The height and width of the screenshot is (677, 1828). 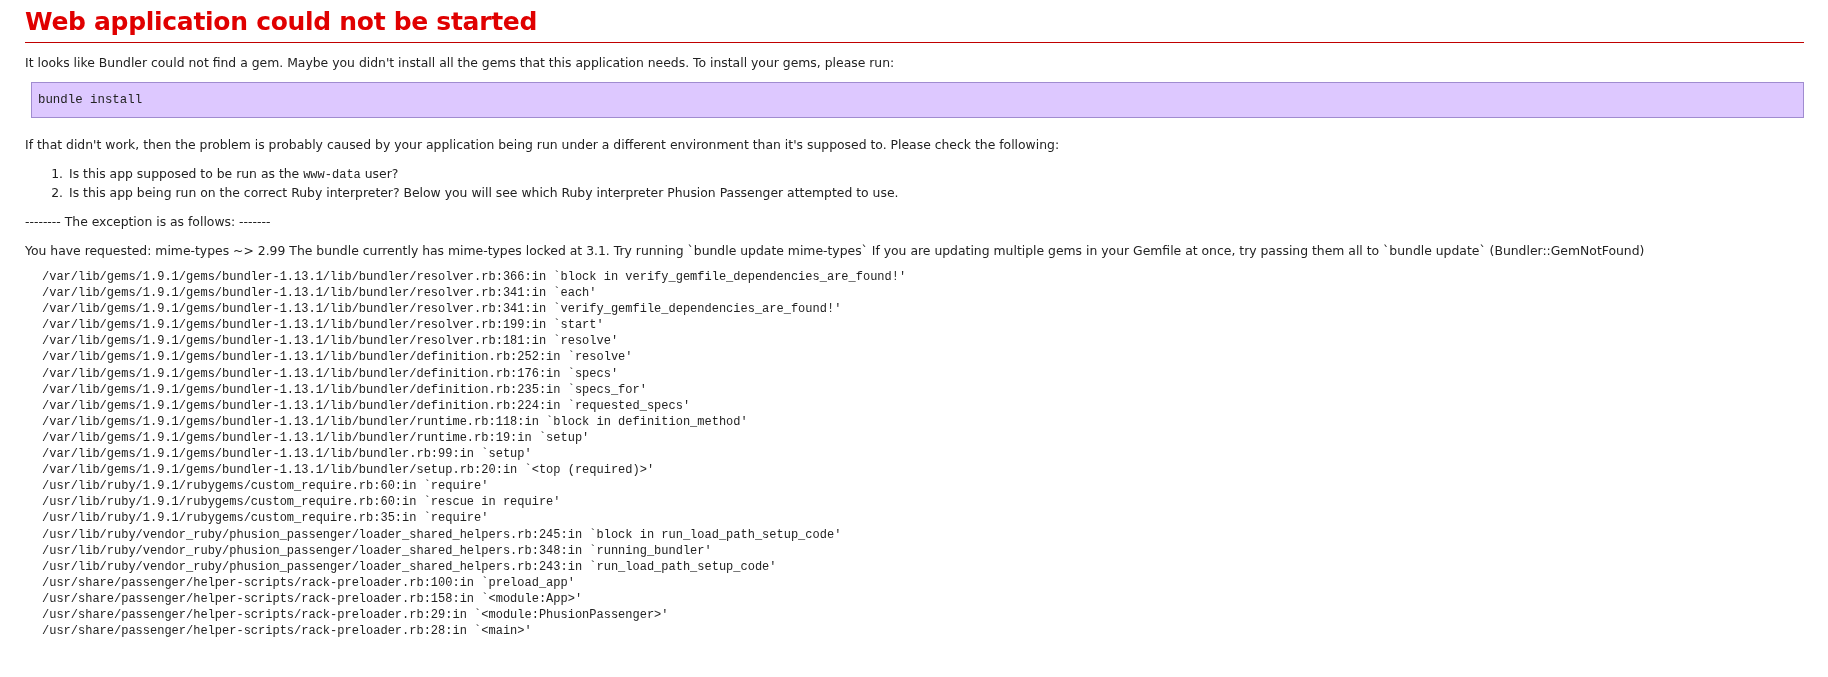 I want to click on exception-message: You have requested: mime-types ~> 2.99 The bundle currently has mime-types locked at 3.1. Try running `bundle update mime-types` If you are updating multiple gems in your Gemfile at once, try passing them all to `bundle update` (Bundler::GemNotFound), so click(x=835, y=251).